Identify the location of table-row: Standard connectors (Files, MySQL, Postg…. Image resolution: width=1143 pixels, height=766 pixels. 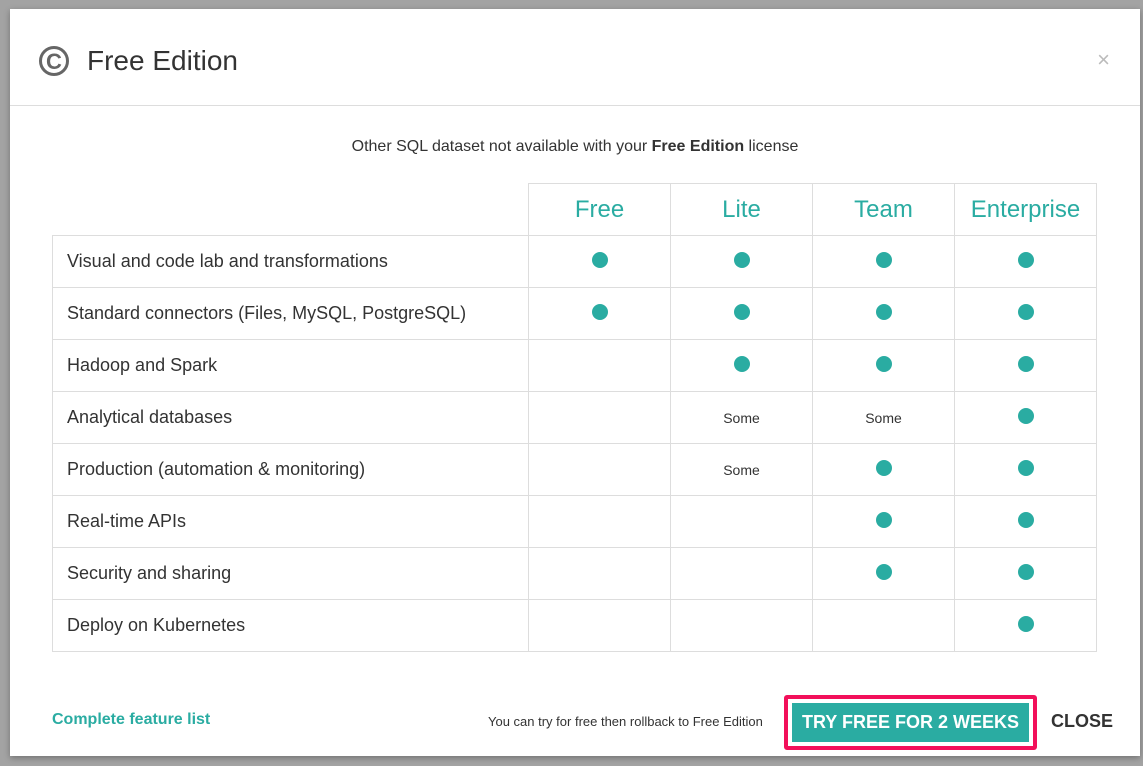
(574, 313).